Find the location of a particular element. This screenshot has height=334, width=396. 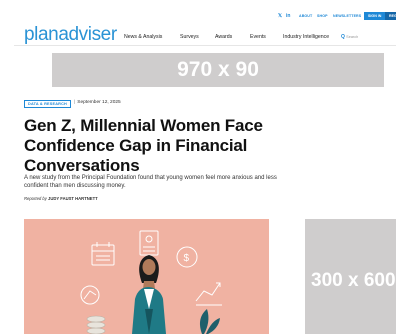

rising-chart-icon is located at coordinates (208, 294).